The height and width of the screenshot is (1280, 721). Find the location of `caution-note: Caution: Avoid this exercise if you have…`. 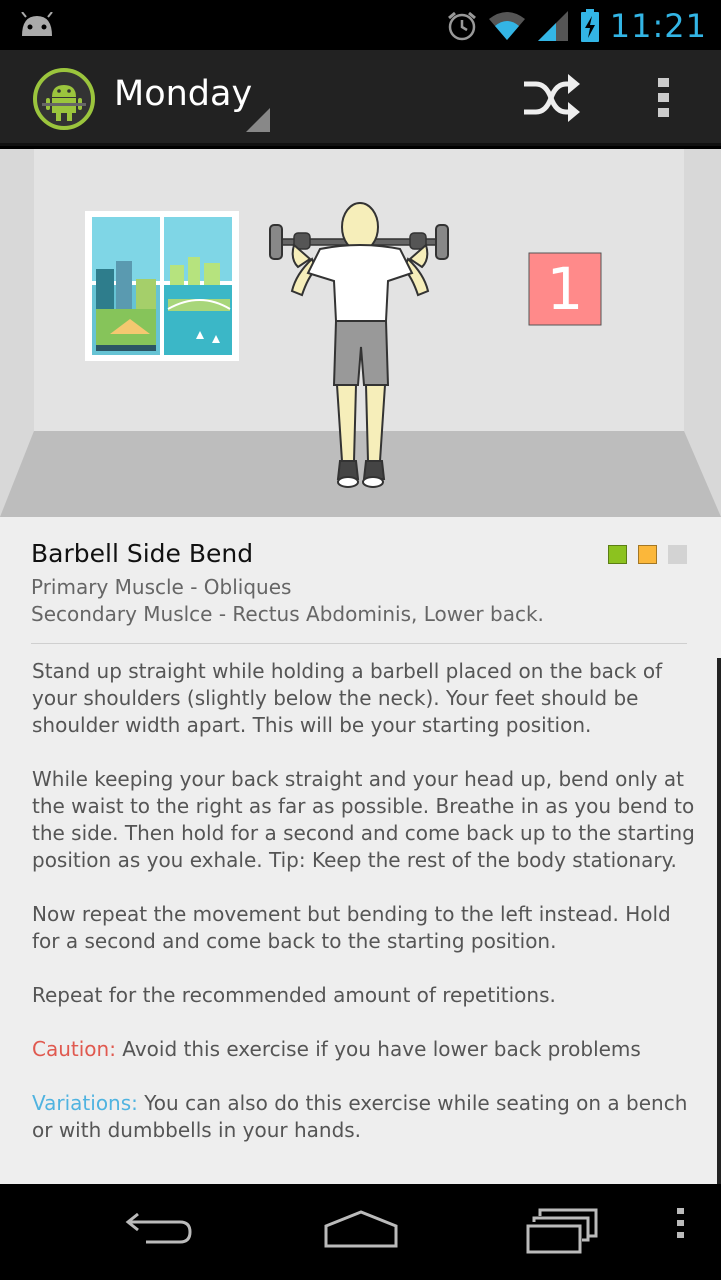

caution-note: Caution: Avoid this exercise if you have… is located at coordinates (367, 1049).